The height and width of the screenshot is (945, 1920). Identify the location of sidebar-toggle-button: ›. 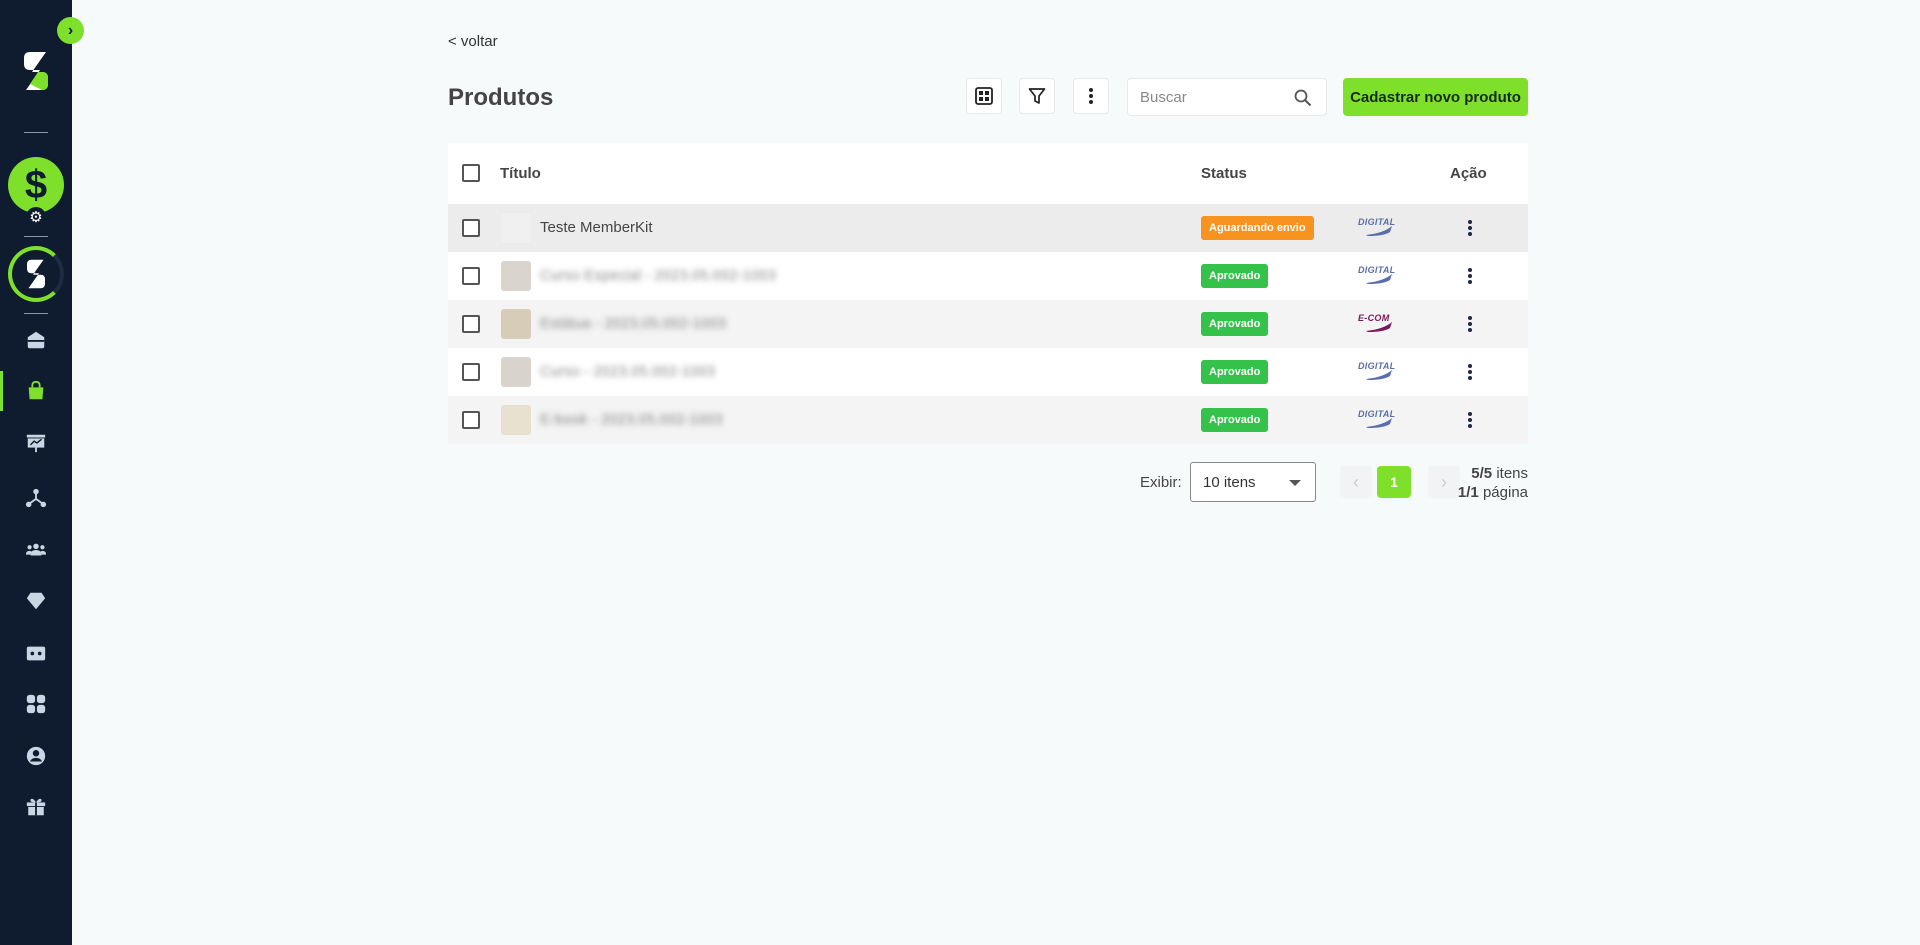
(70, 30).